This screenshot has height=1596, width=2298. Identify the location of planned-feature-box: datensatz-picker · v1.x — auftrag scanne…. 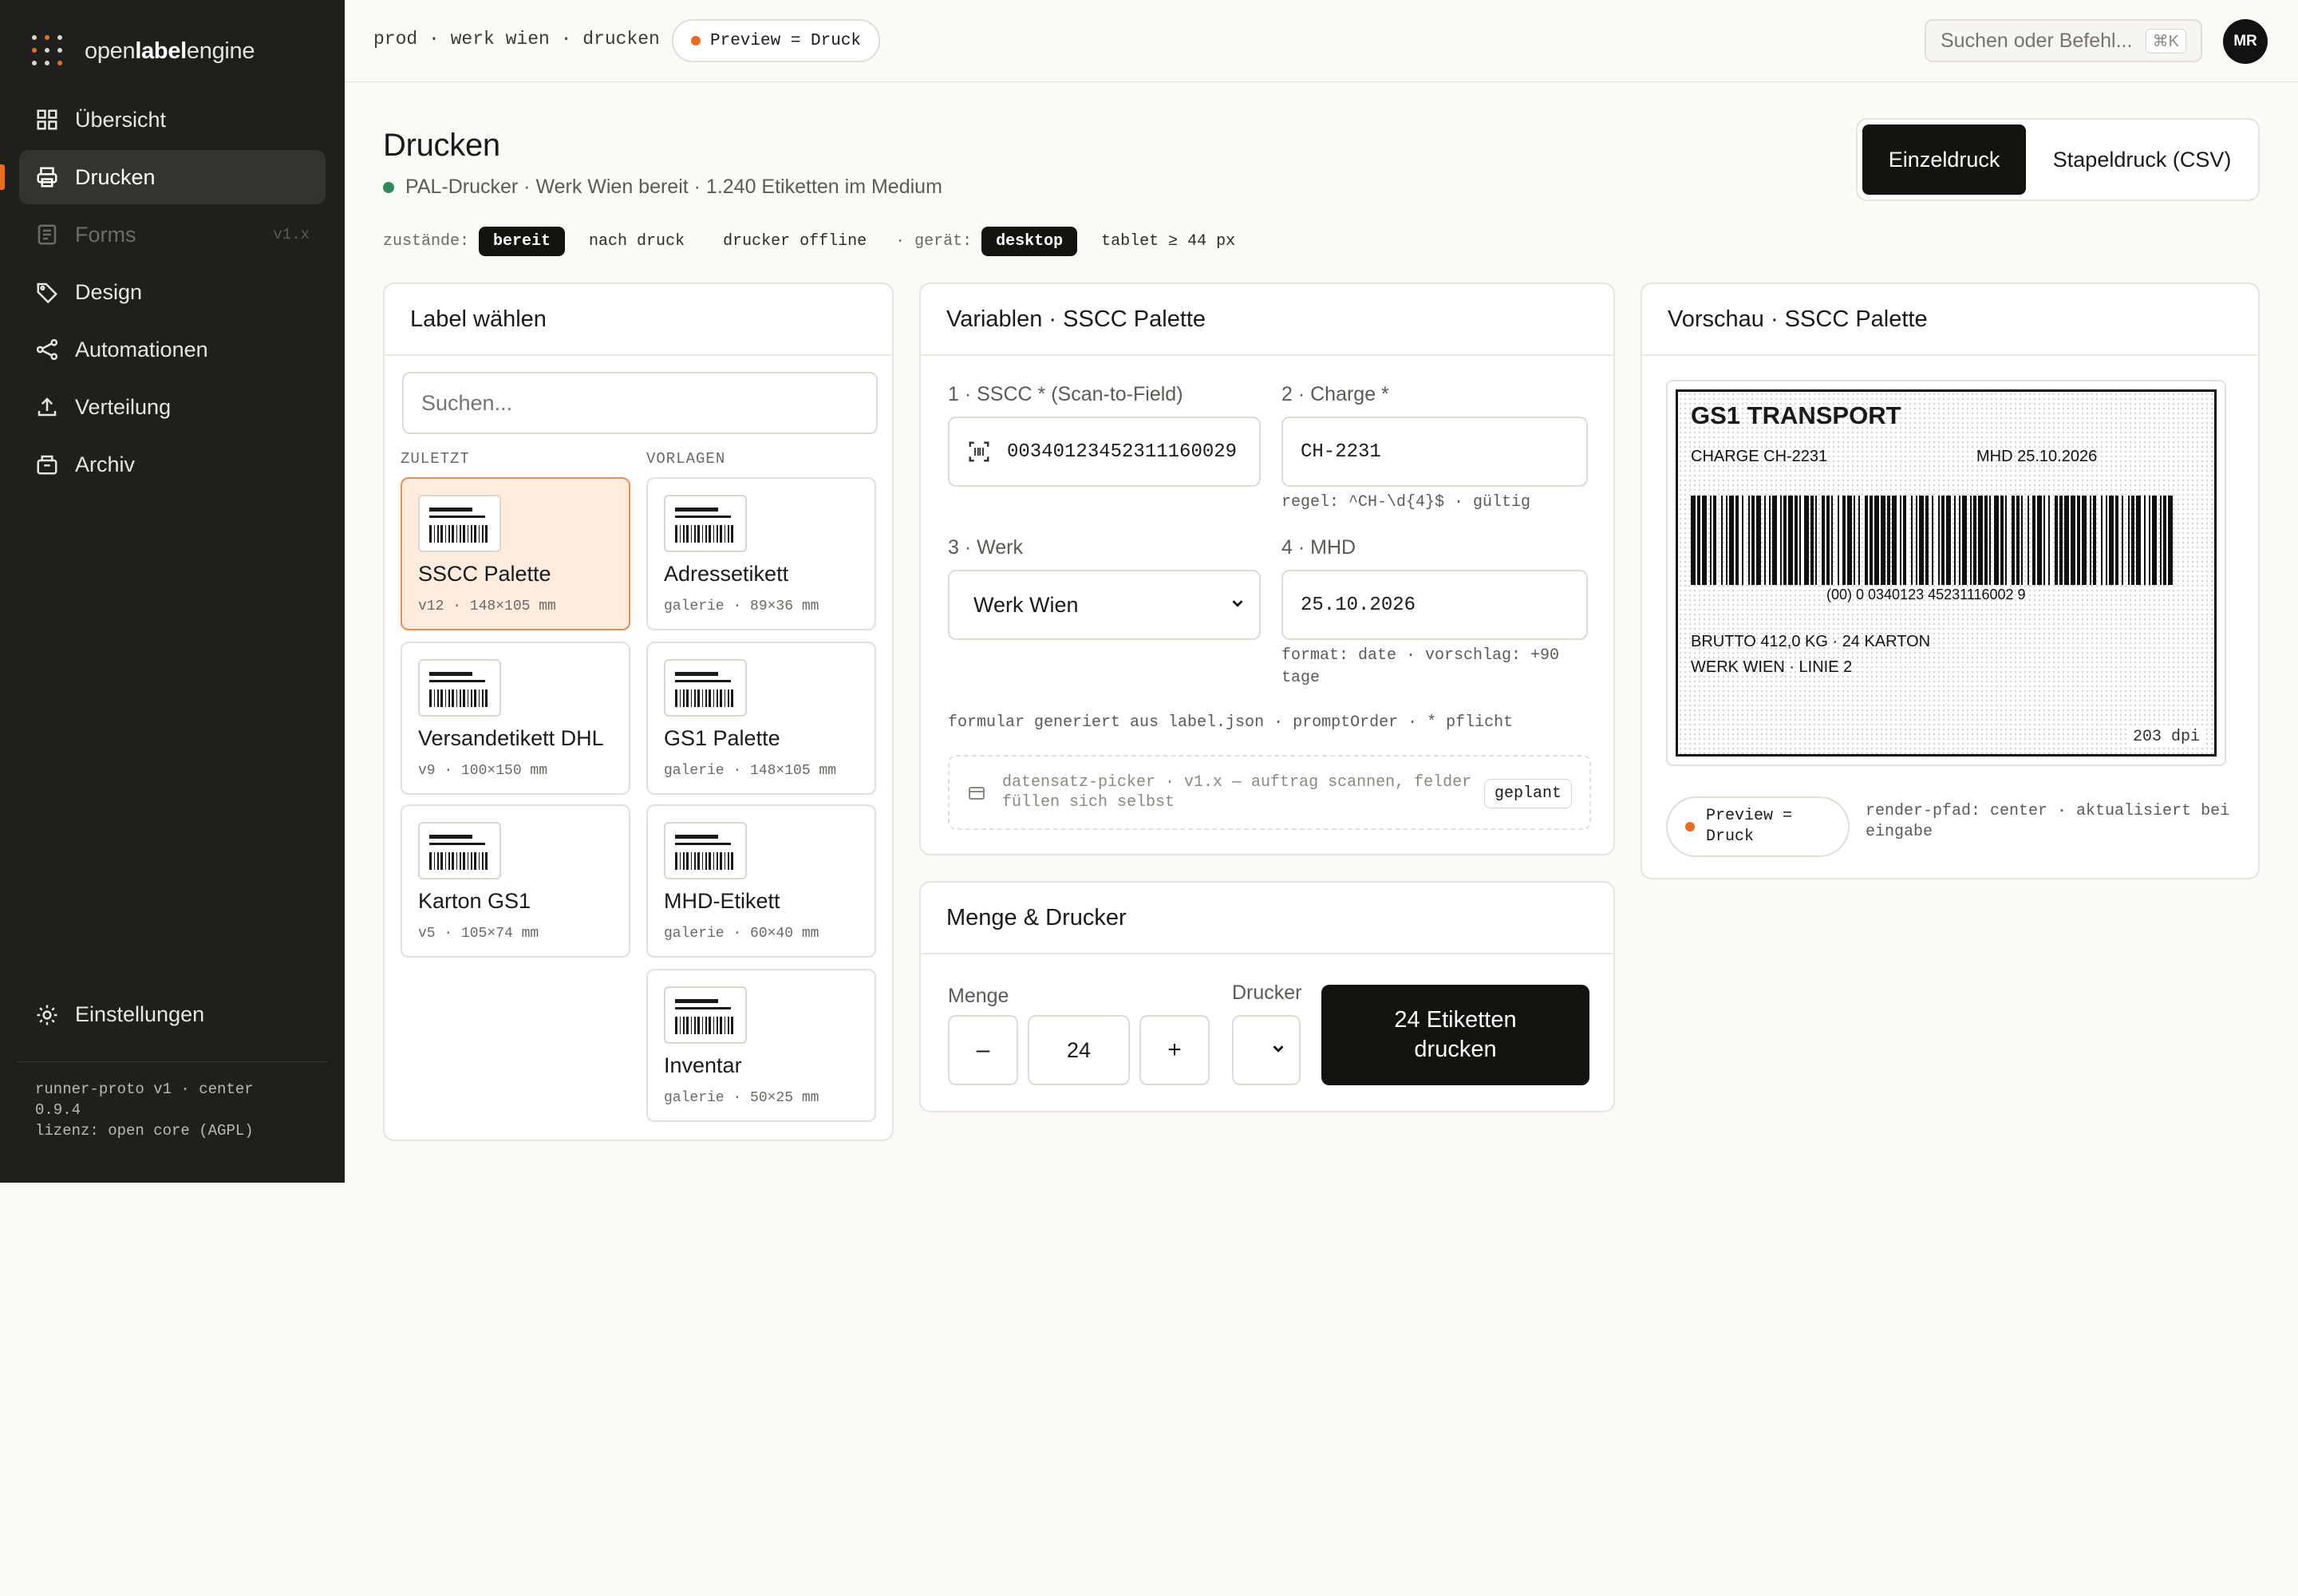
(1270, 792).